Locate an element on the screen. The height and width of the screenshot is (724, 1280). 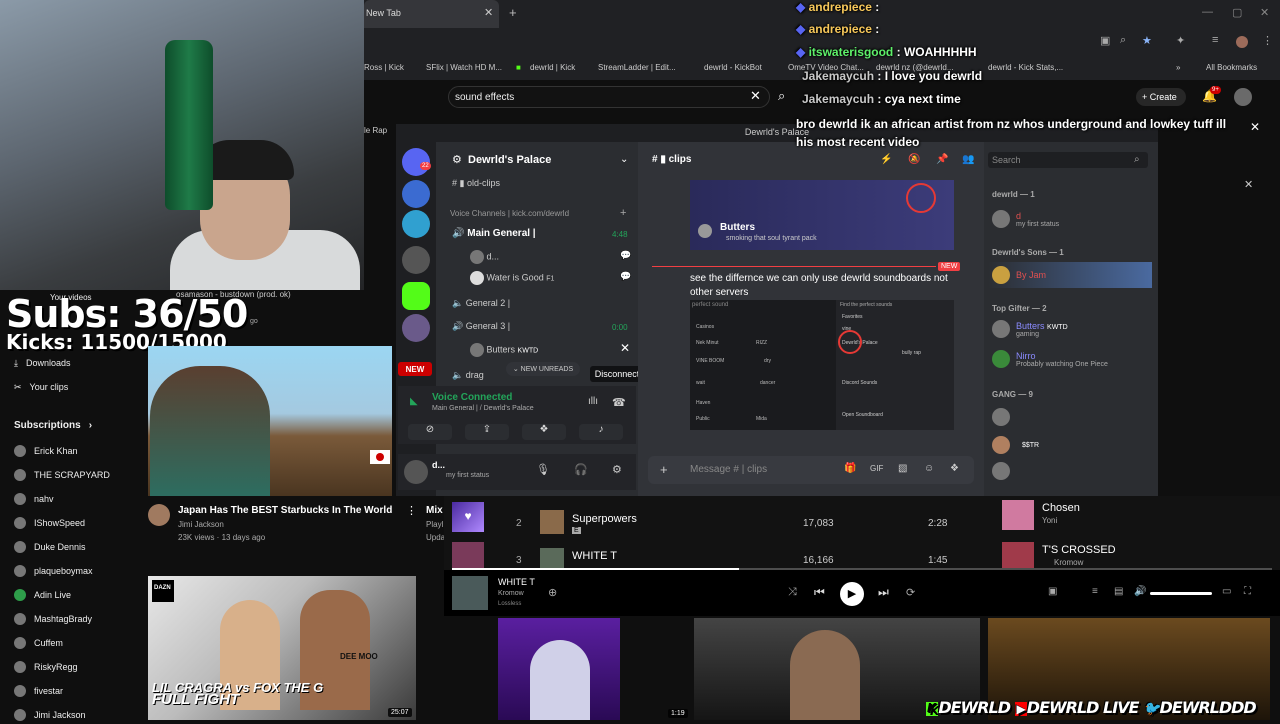
sidebar-item-downloads: ⤓ Downloads is located at coordinates (42, 363).